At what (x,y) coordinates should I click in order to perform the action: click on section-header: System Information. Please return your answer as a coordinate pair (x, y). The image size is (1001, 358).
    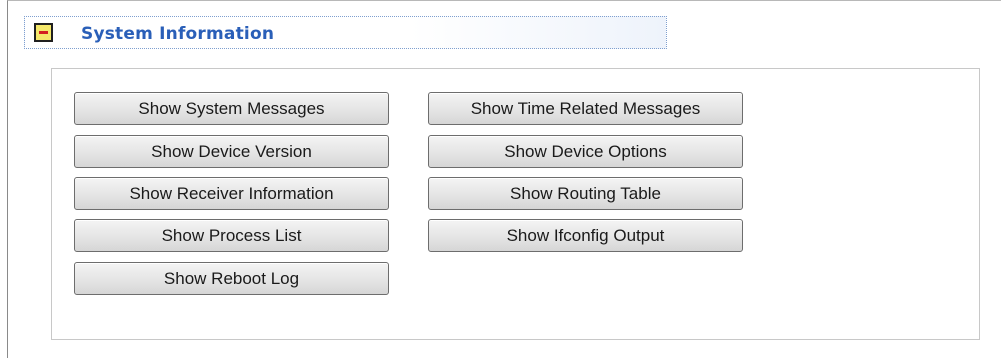
    Looking at the image, I should click on (345, 32).